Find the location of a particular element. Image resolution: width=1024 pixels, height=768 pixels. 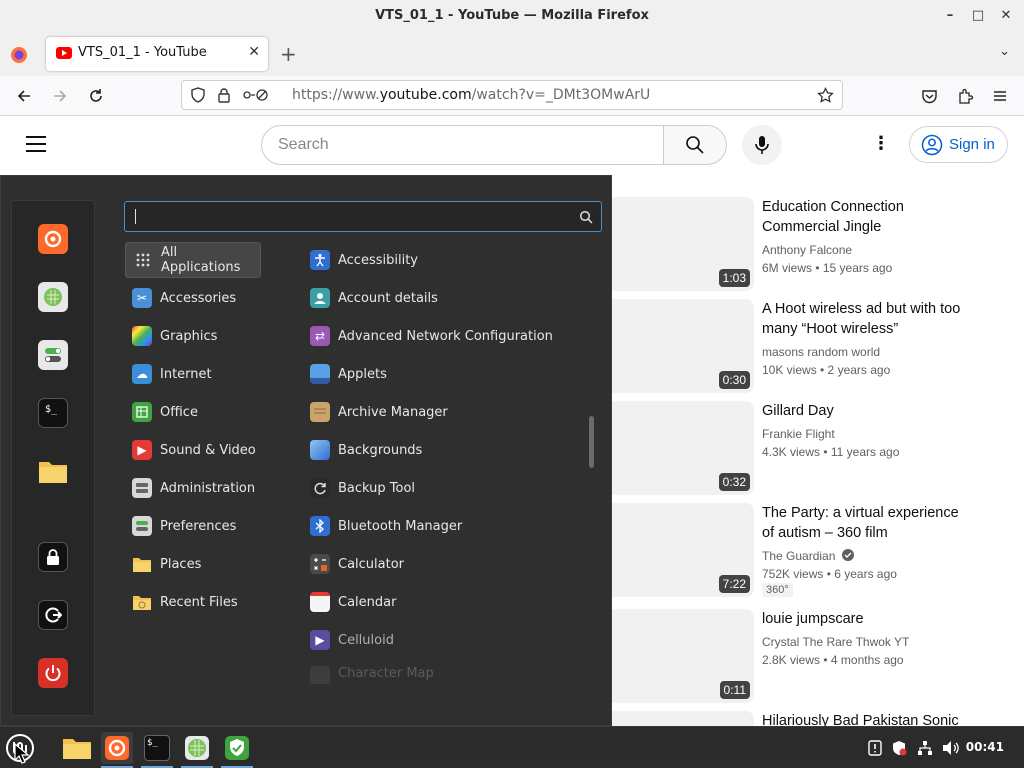

video-thumbnail: 7:22 is located at coordinates (683, 550).